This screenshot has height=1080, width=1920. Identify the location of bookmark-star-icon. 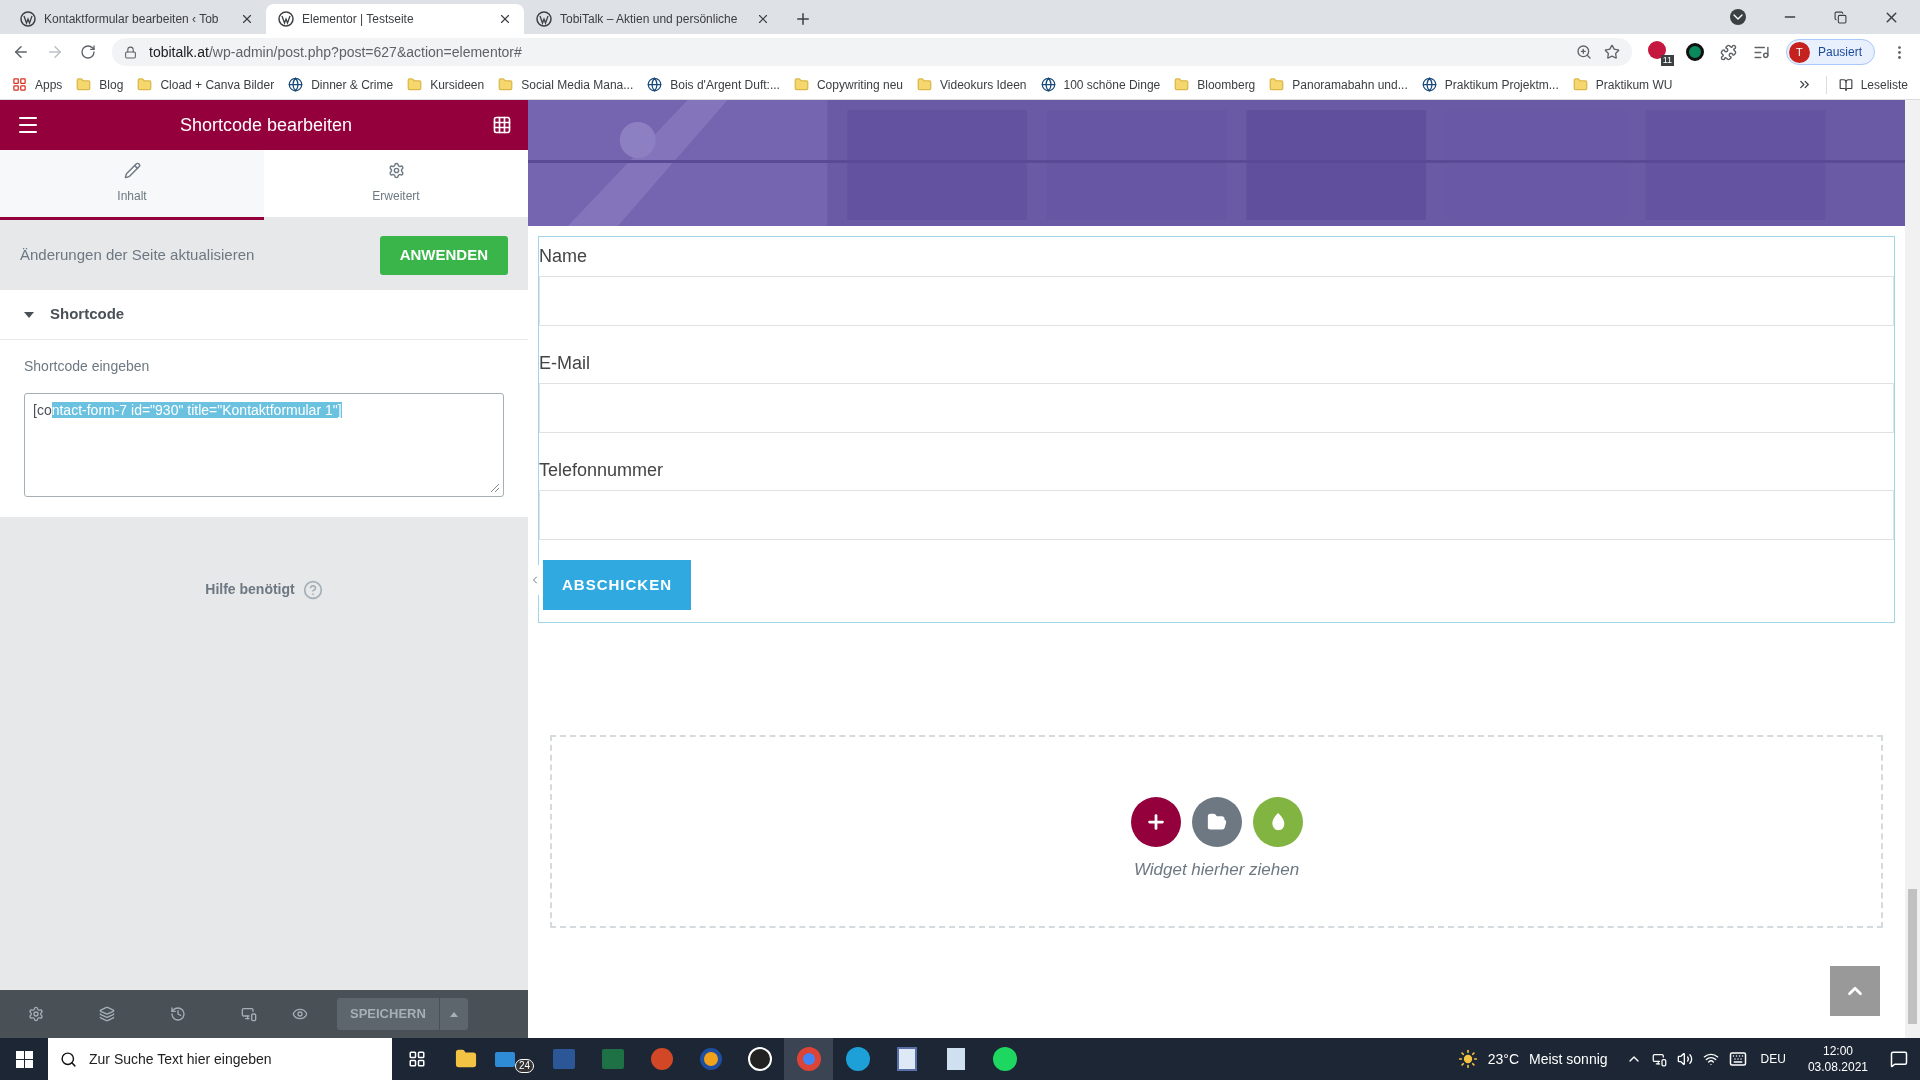
(1611, 52).